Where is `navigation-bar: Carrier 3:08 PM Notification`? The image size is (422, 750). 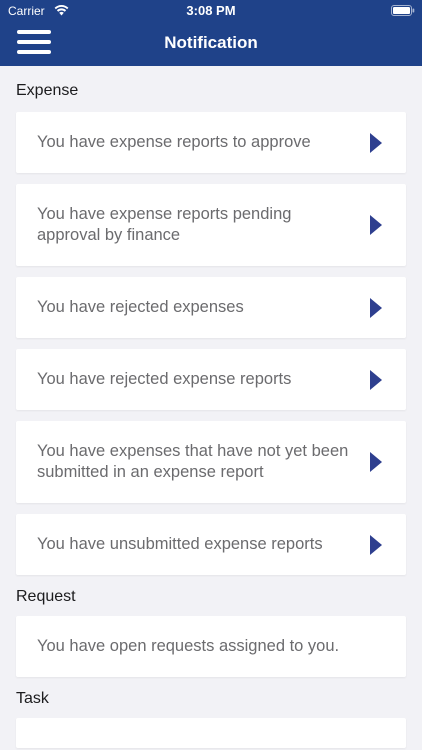
navigation-bar: Carrier 3:08 PM Notification is located at coordinates (211, 33).